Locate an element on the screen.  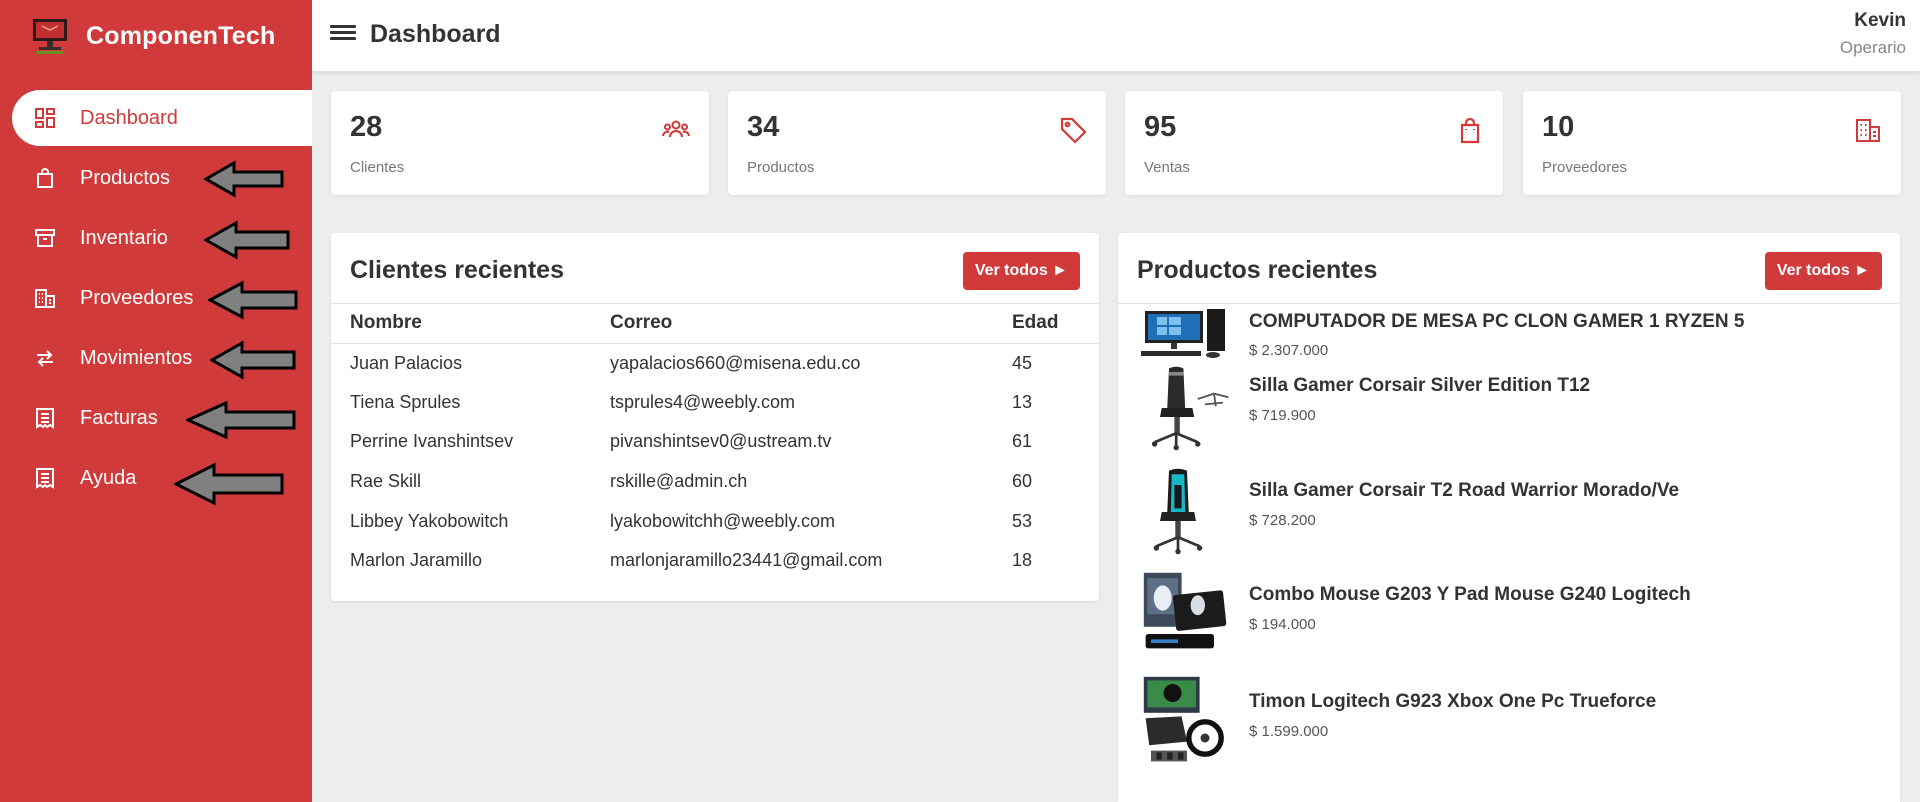
product-image-mouse-combo is located at coordinates (1185, 610).